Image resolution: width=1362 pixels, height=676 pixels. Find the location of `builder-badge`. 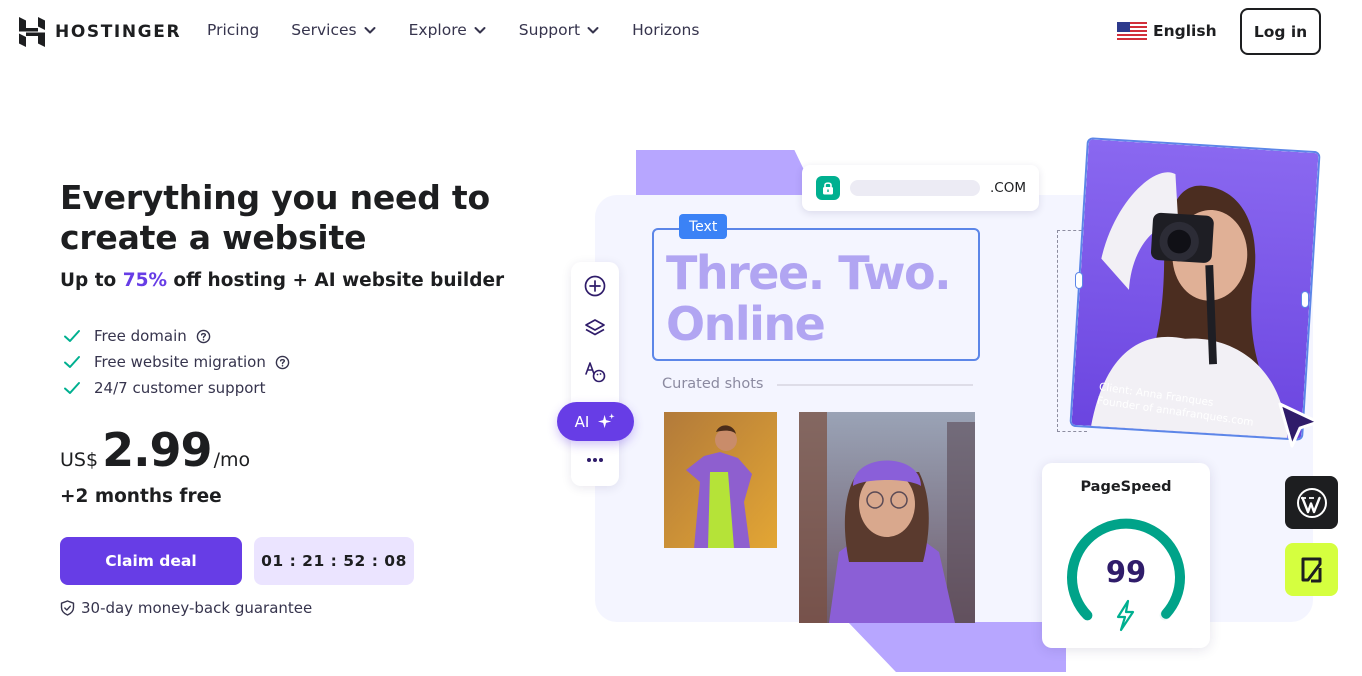

builder-badge is located at coordinates (1311, 569).